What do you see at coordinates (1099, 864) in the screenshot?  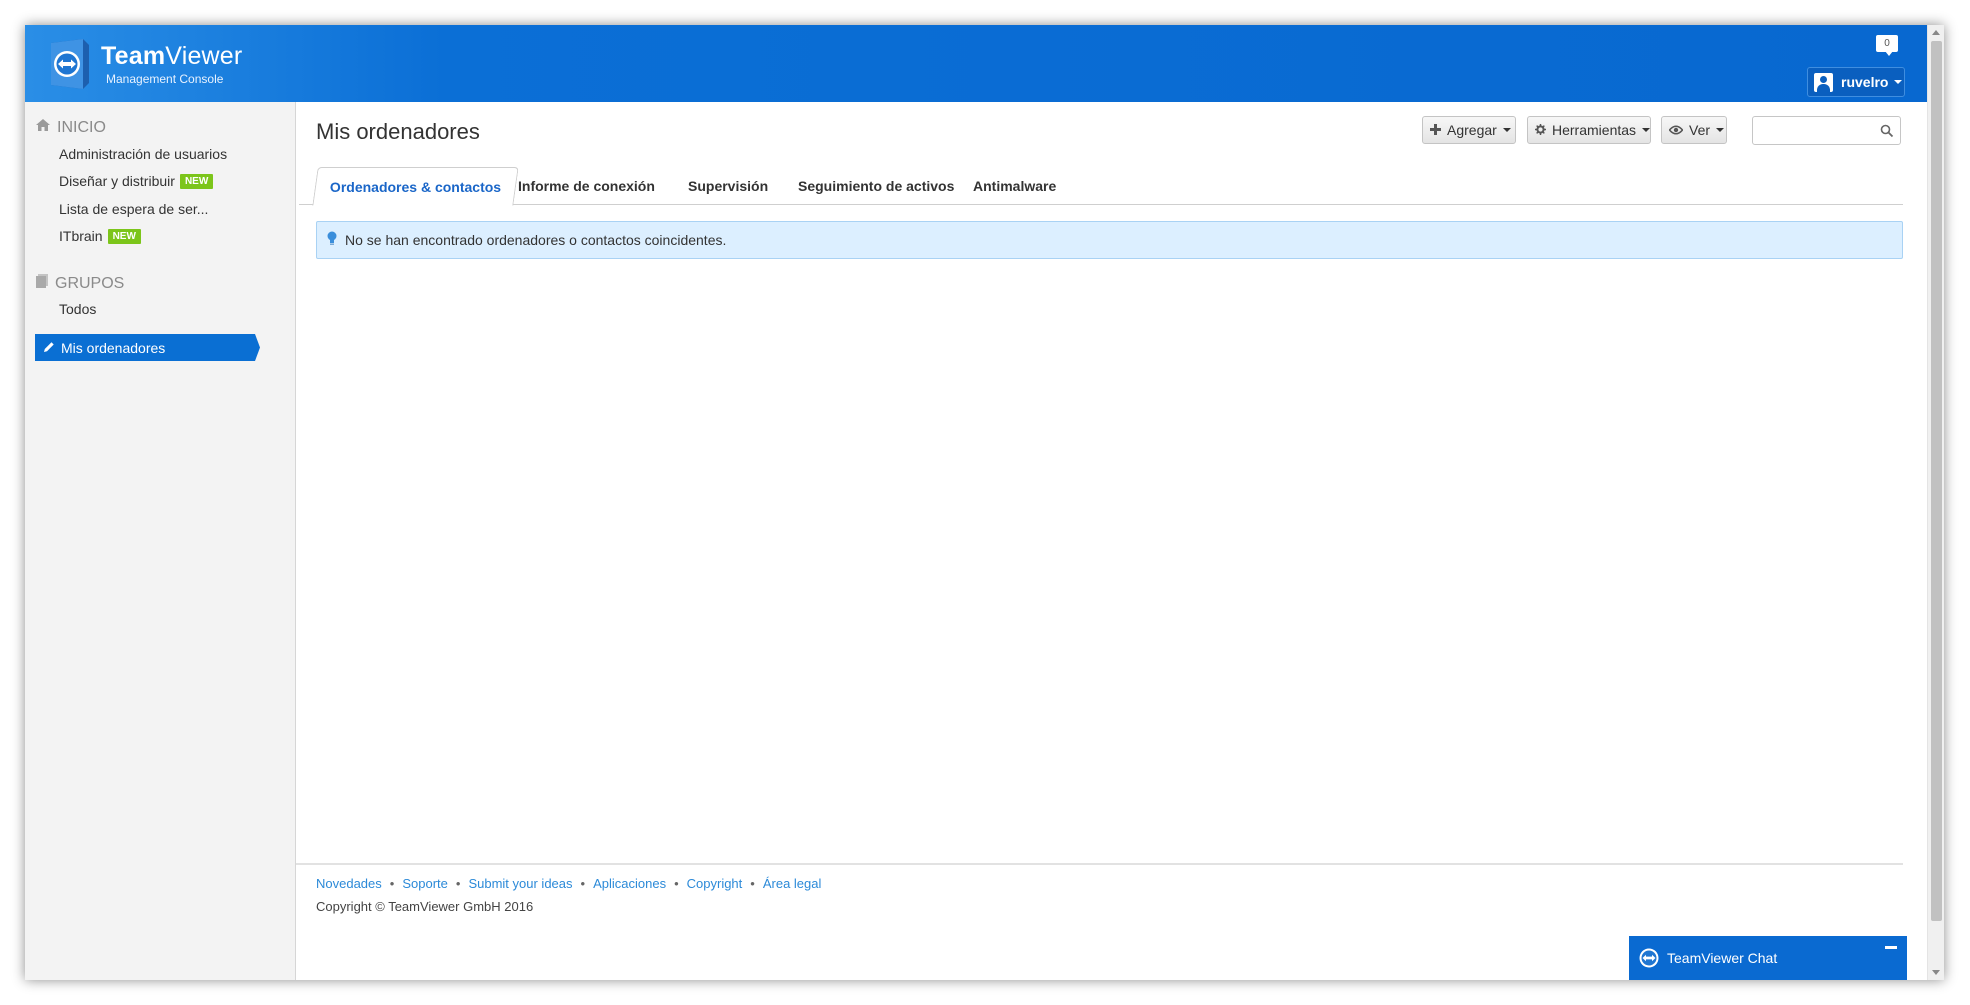 I see `footer-divider` at bounding box center [1099, 864].